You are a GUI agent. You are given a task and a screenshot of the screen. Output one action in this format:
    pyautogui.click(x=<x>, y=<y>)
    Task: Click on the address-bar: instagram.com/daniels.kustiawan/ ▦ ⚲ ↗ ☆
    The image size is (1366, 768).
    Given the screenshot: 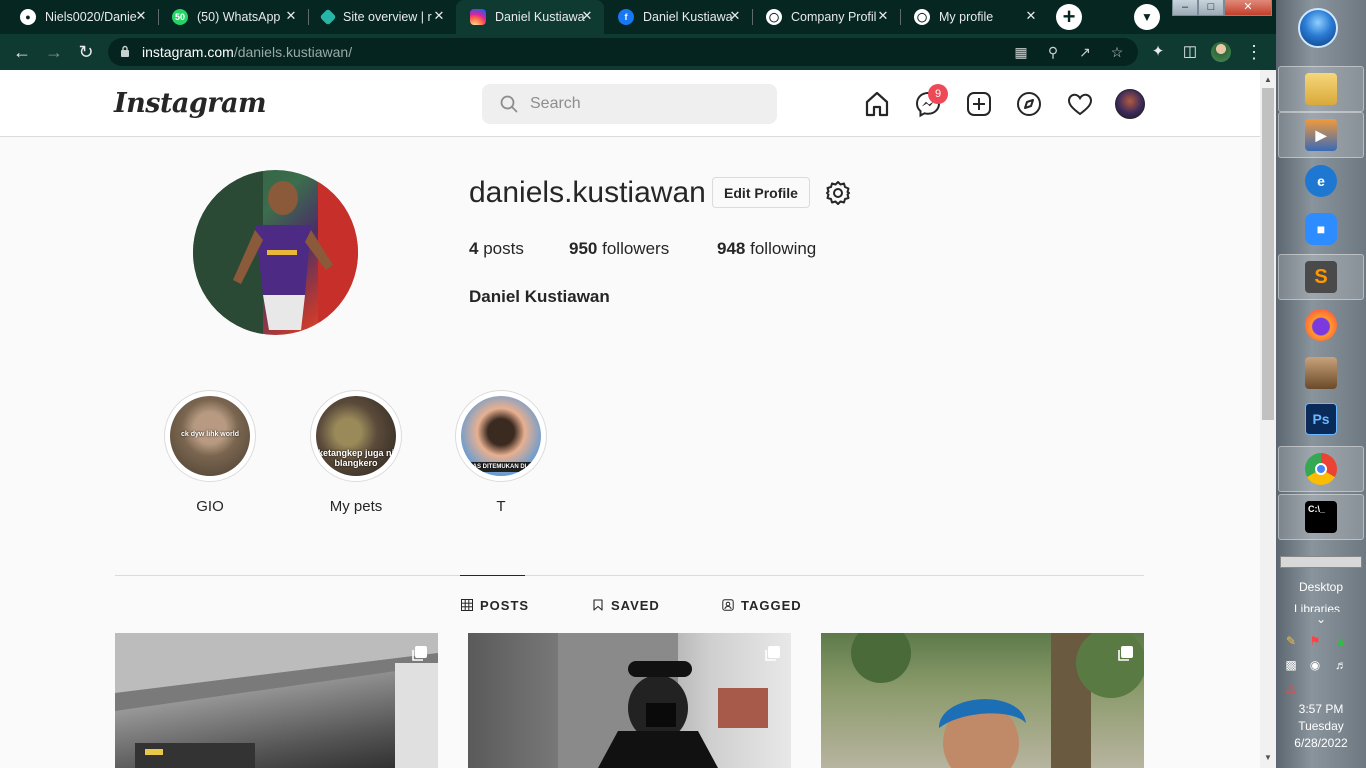 What is the action you would take?
    pyautogui.click(x=623, y=52)
    